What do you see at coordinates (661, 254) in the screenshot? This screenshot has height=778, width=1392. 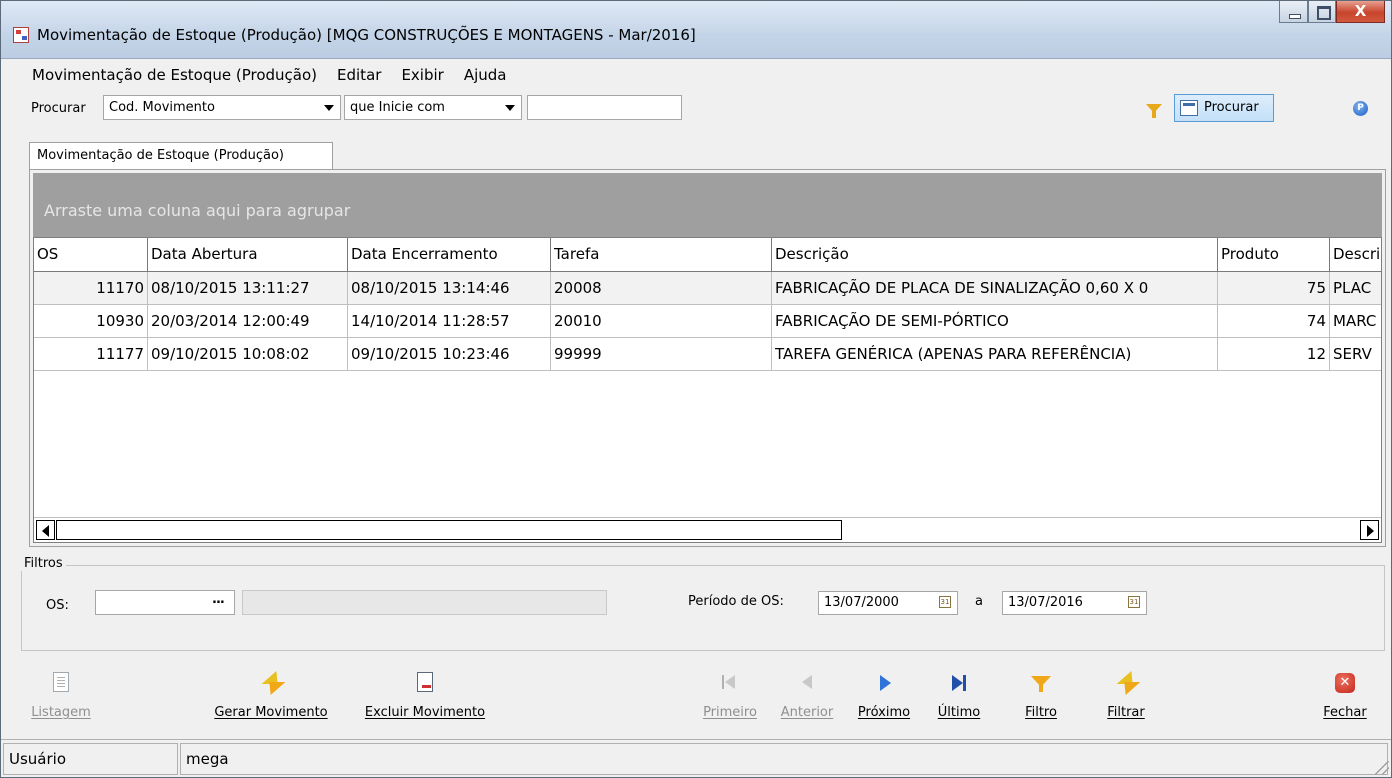 I see `col-header-tarefa: Tarefa` at bounding box center [661, 254].